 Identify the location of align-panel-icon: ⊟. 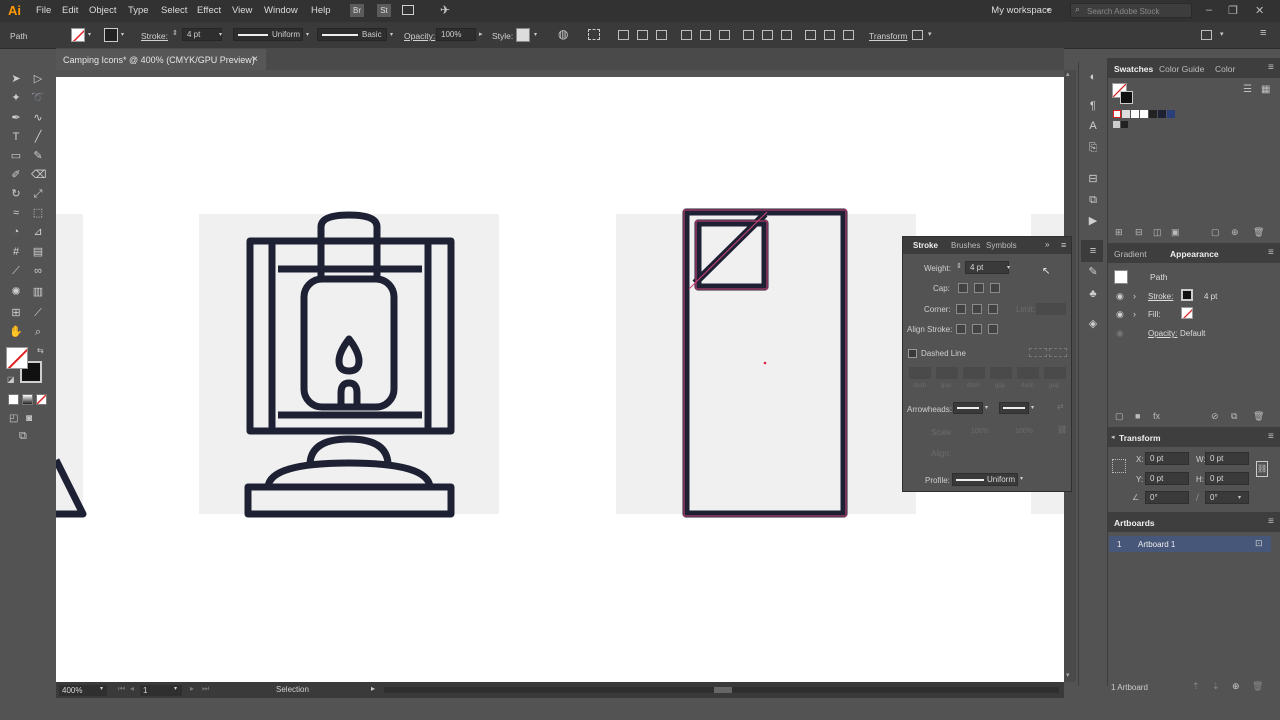
(1093, 179).